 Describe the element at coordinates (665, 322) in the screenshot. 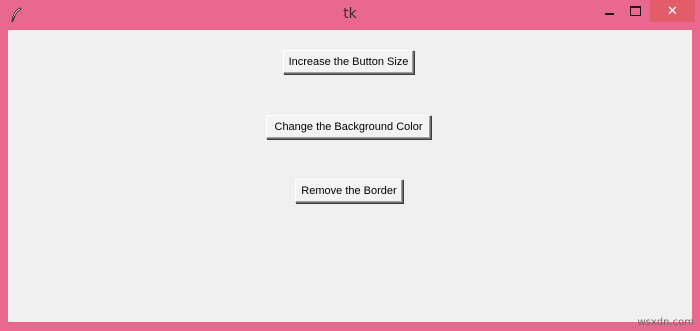

I see `watermark: wsxdn.com` at that location.